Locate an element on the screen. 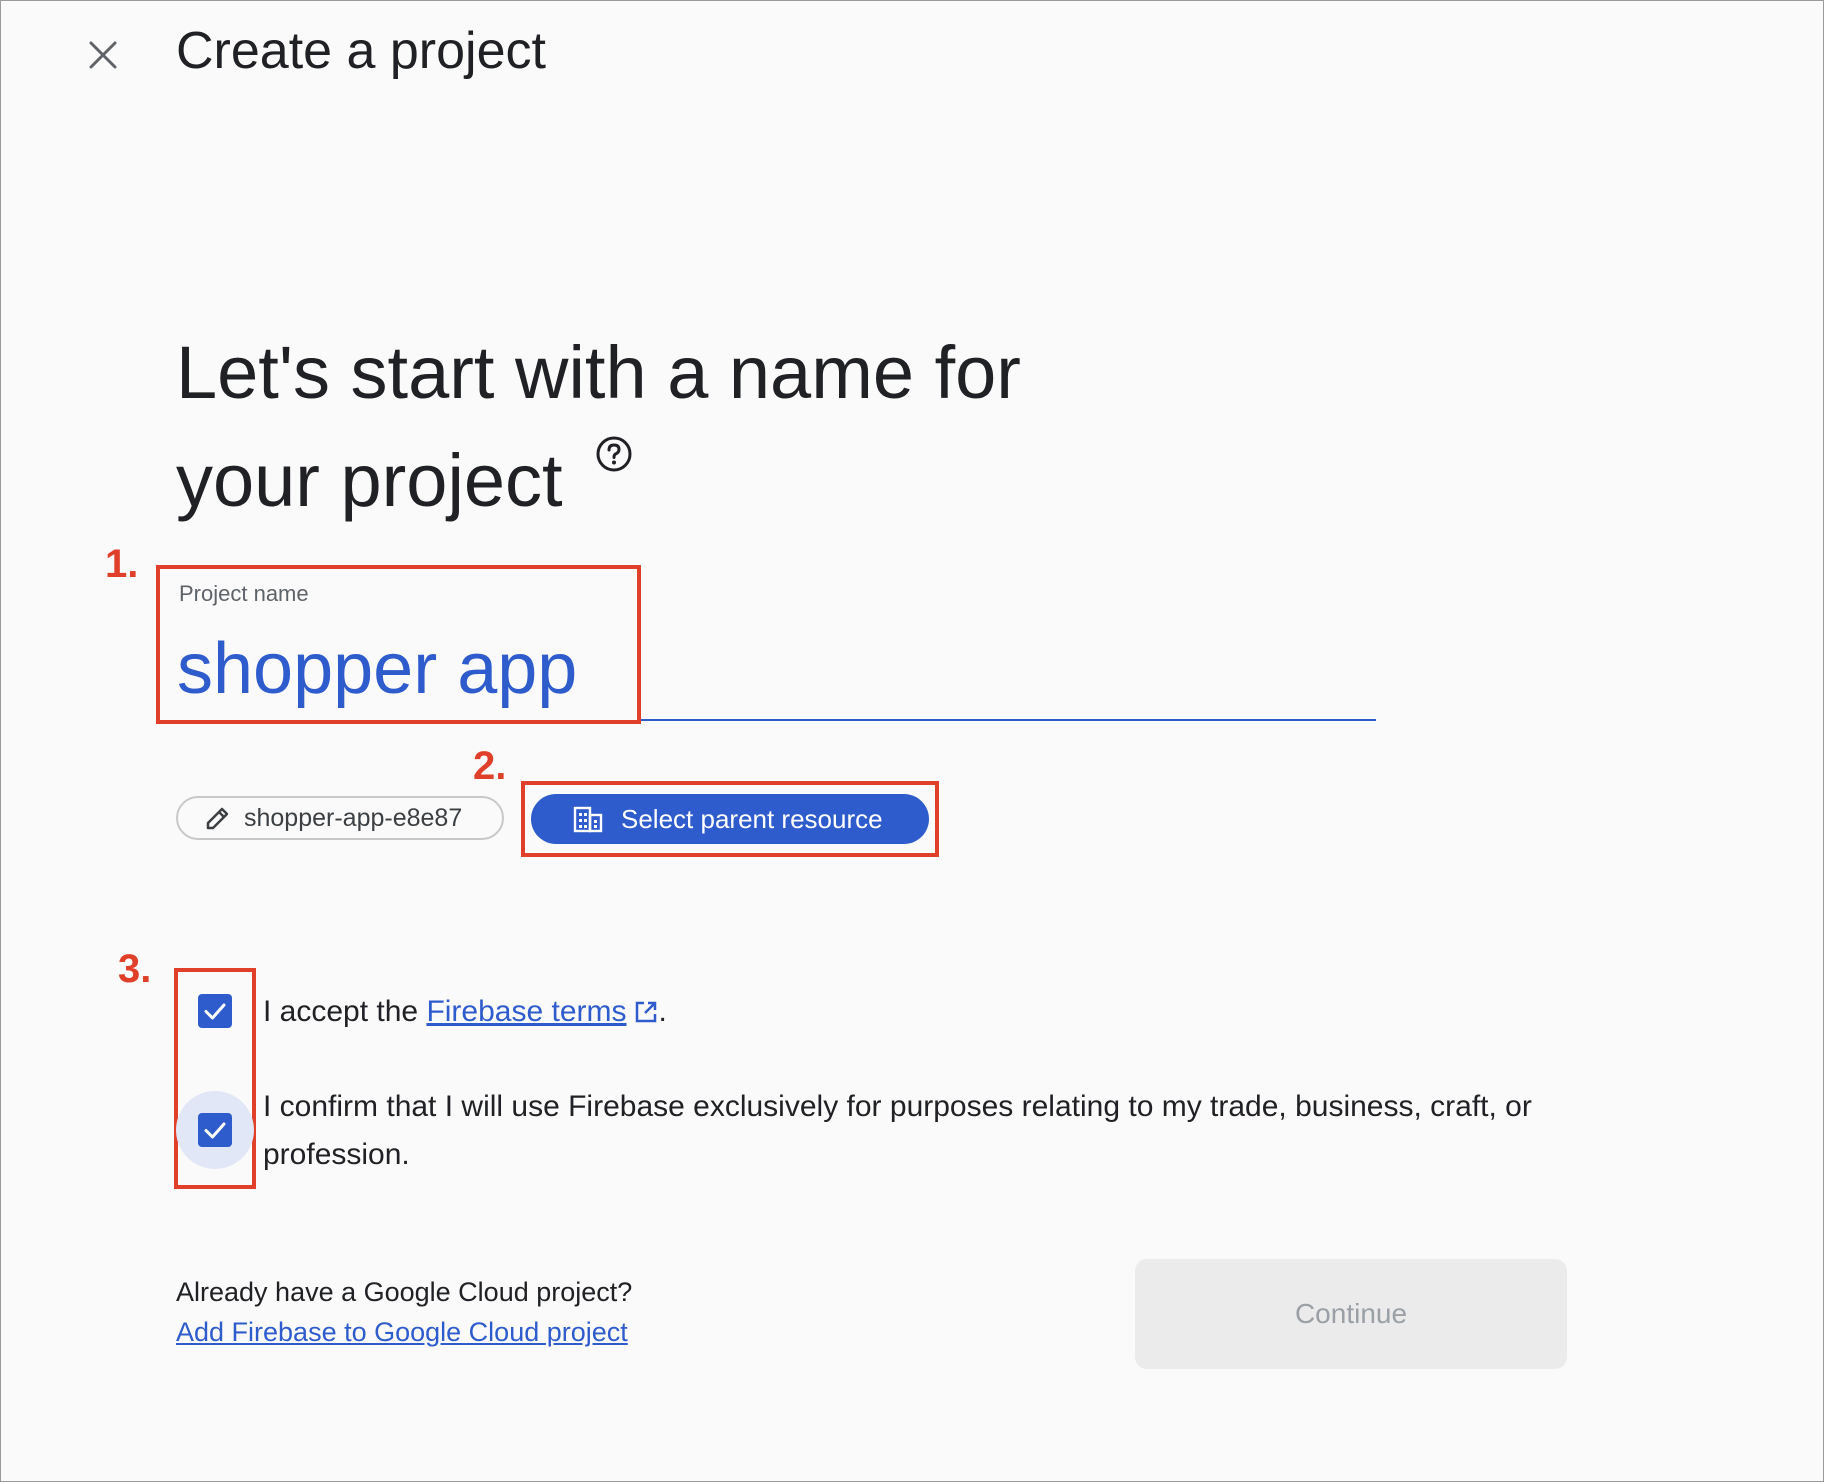 This screenshot has width=1824, height=1482. heading-line-1: Let's start with a name for is located at coordinates (598, 372).